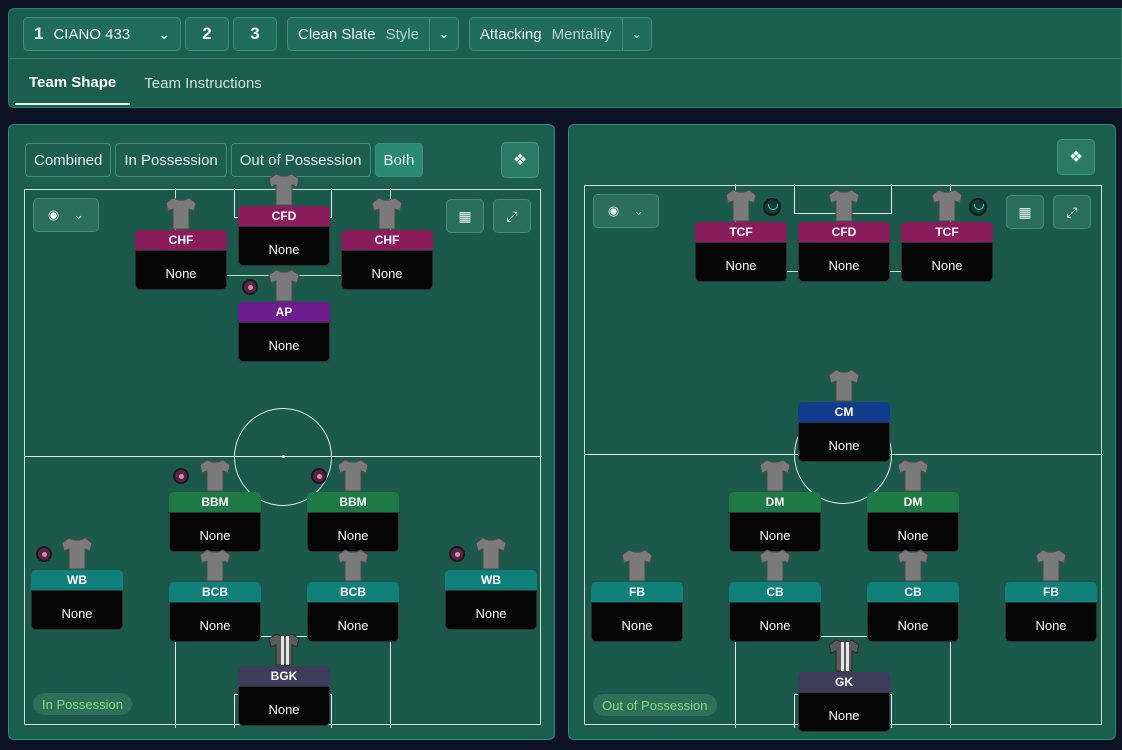 This screenshot has width=1122, height=750. I want to click on tab-team-instructions: Team Instructions, so click(203, 83).